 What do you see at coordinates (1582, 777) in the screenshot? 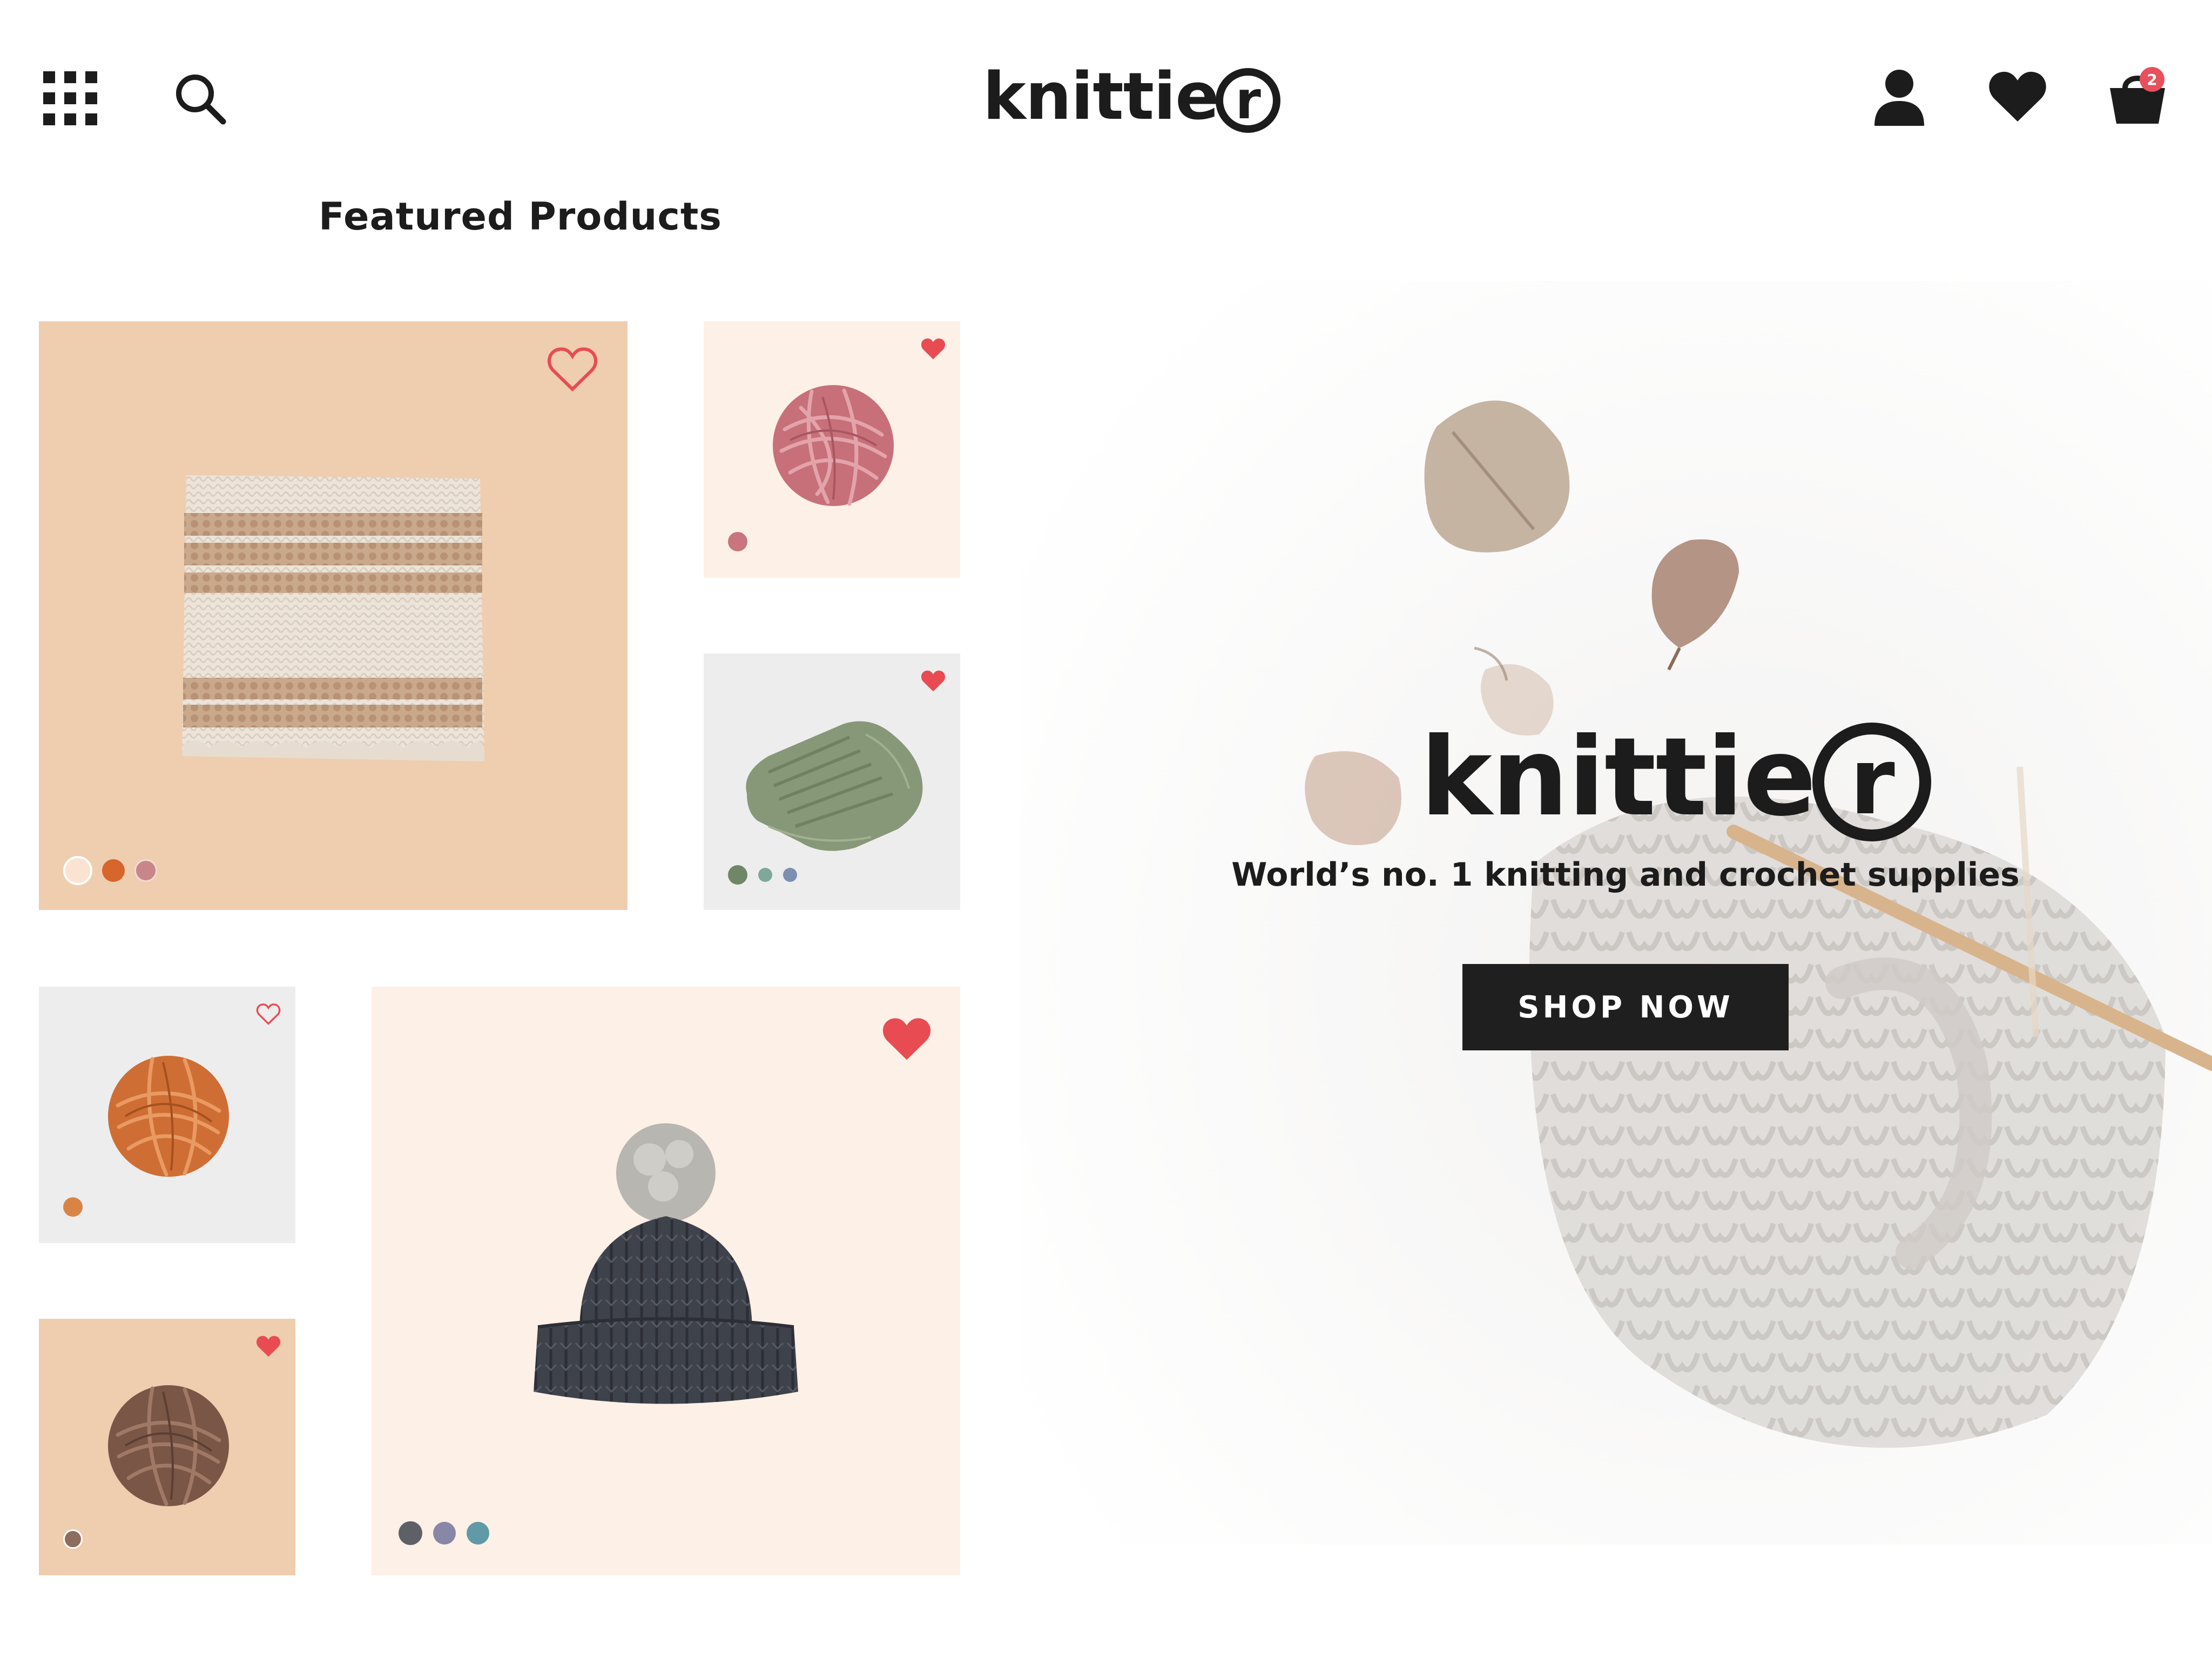
I see `hero-logo-wordmark: knitti` at bounding box center [1582, 777].